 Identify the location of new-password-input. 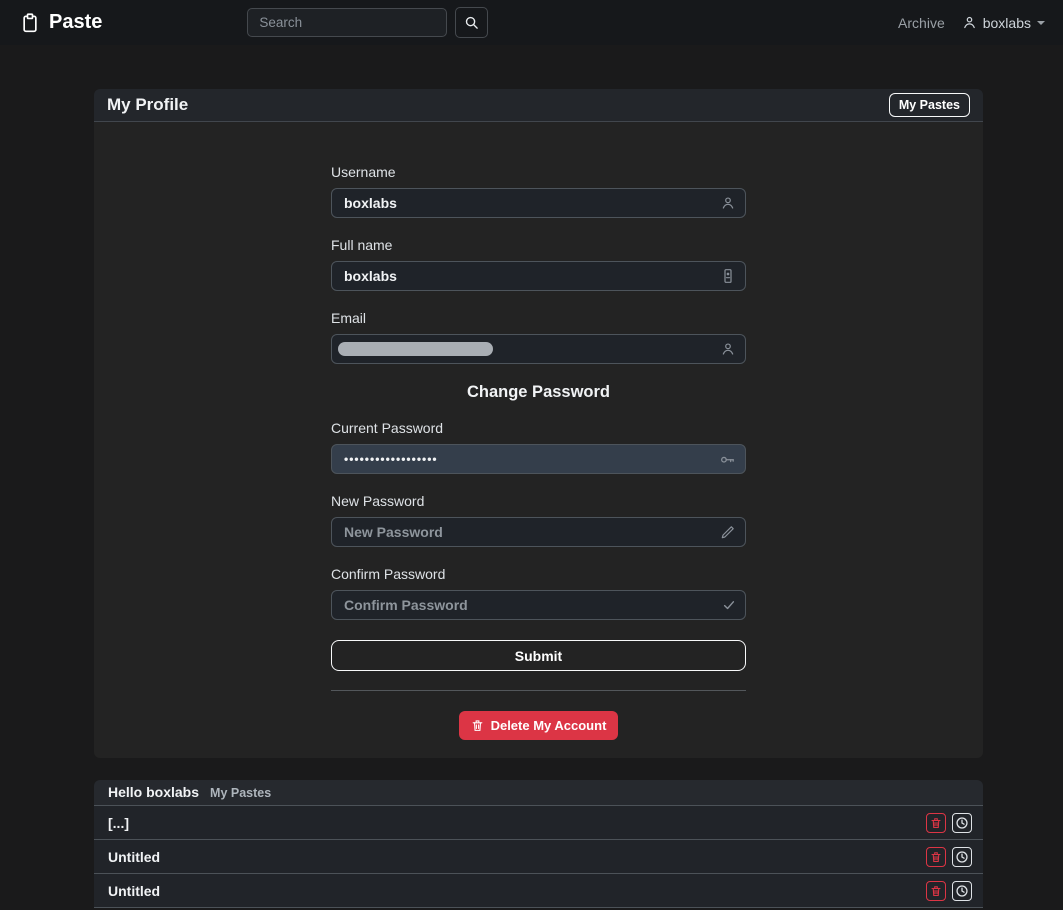
(538, 532).